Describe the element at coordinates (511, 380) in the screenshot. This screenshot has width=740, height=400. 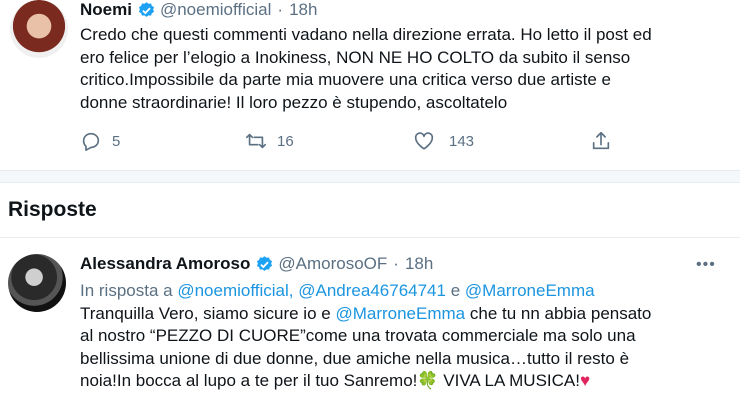
I see `reply-text-fragment: VIVA LA MUSICA!` at that location.